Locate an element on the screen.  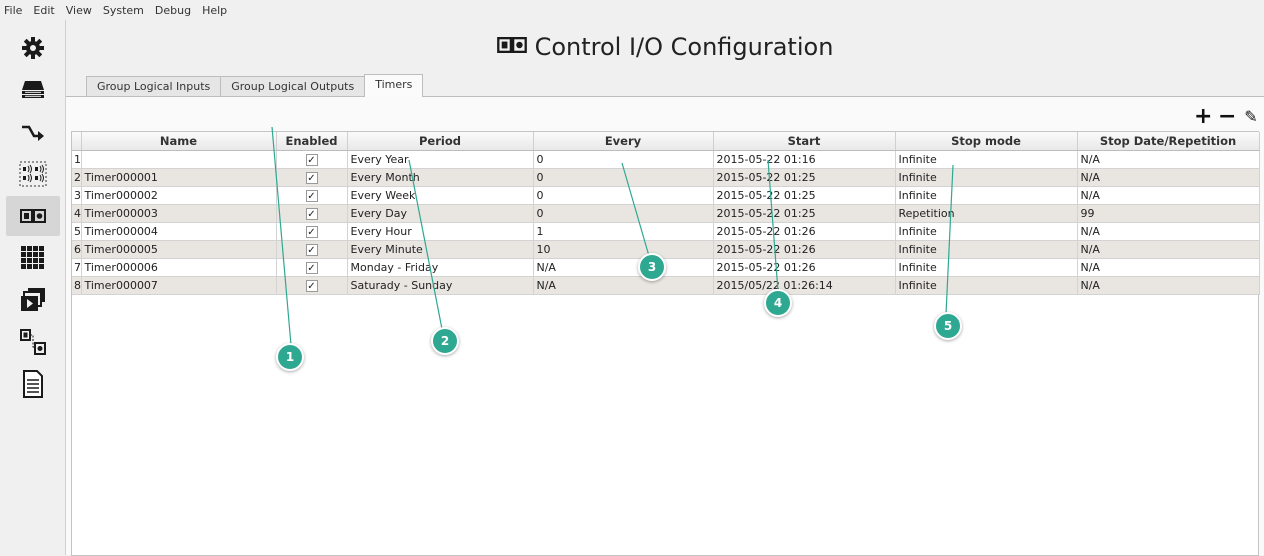
name-cell: Timer000002 is located at coordinates (179, 195).